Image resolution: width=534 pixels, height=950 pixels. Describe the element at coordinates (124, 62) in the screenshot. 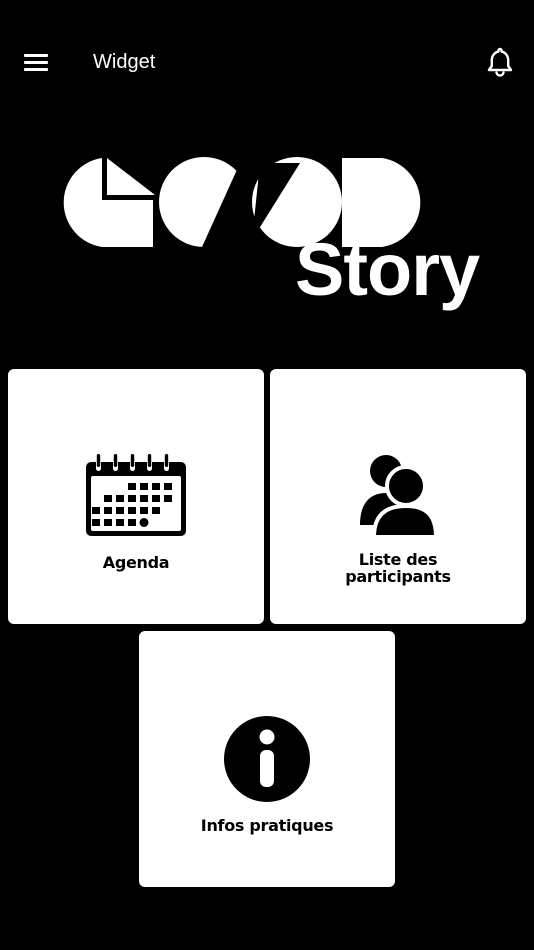

I see `page-title: Widget` at that location.